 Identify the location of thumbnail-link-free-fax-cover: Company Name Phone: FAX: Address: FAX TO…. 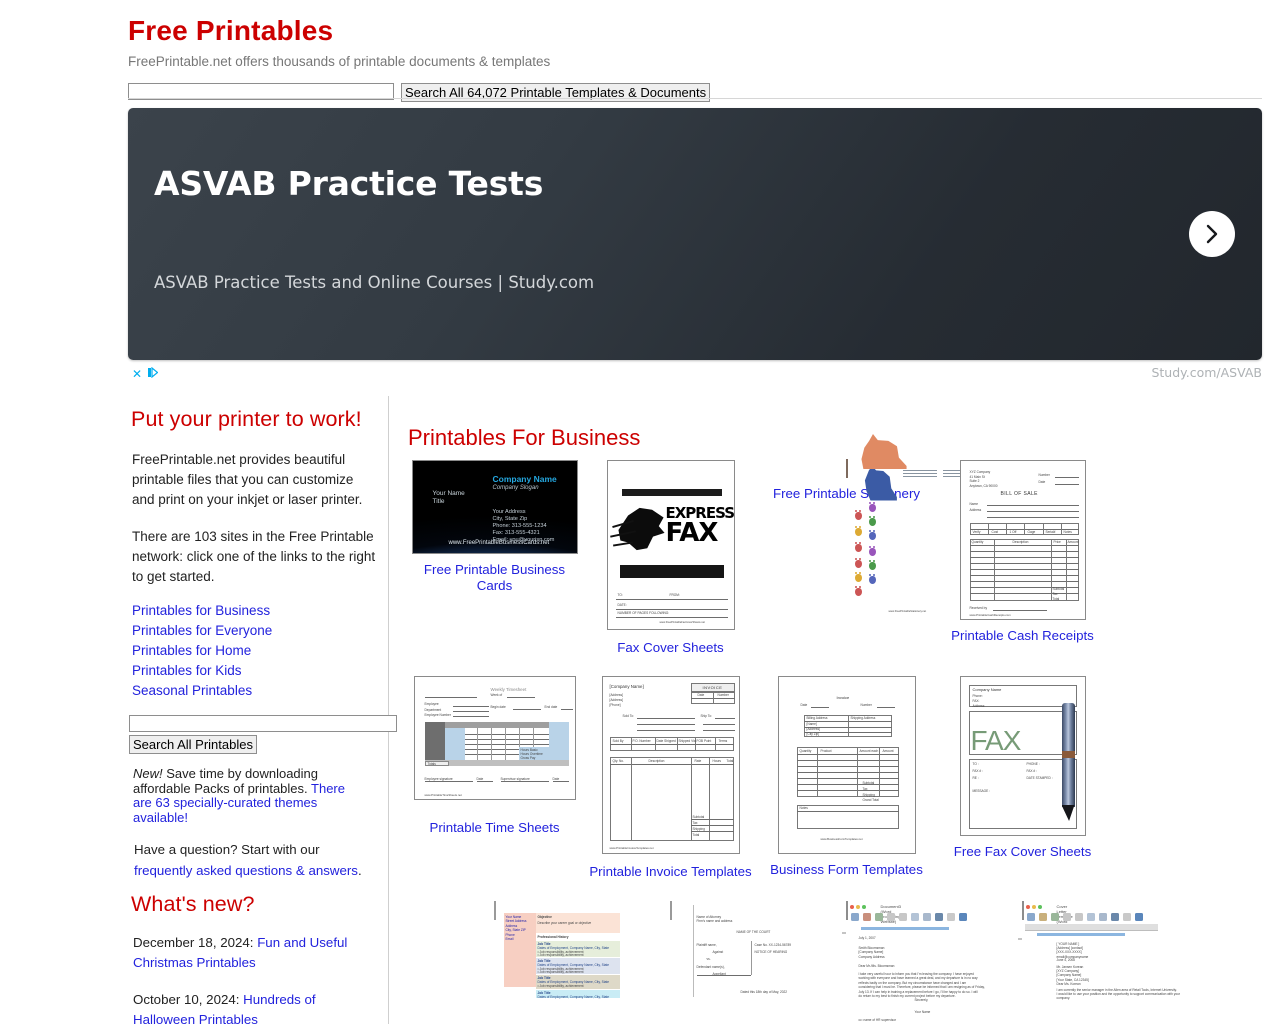
(1022, 756).